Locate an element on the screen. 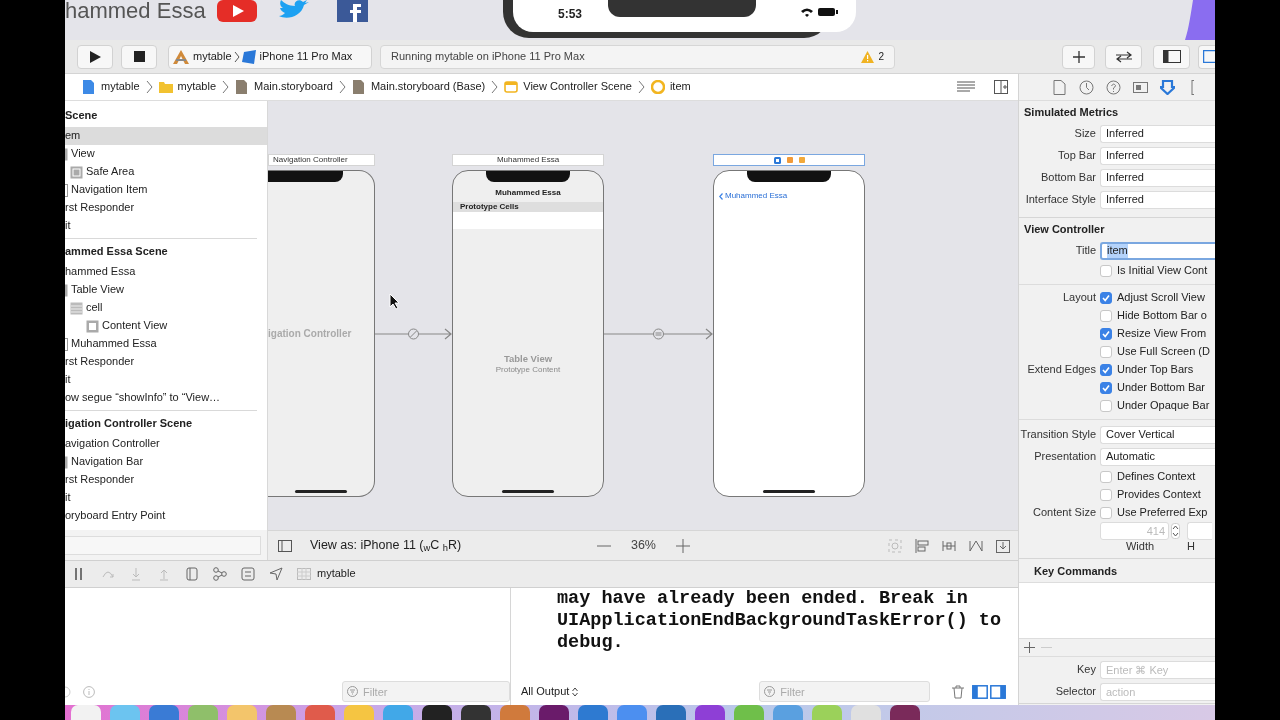  sidebar-icon is located at coordinates (285, 545).